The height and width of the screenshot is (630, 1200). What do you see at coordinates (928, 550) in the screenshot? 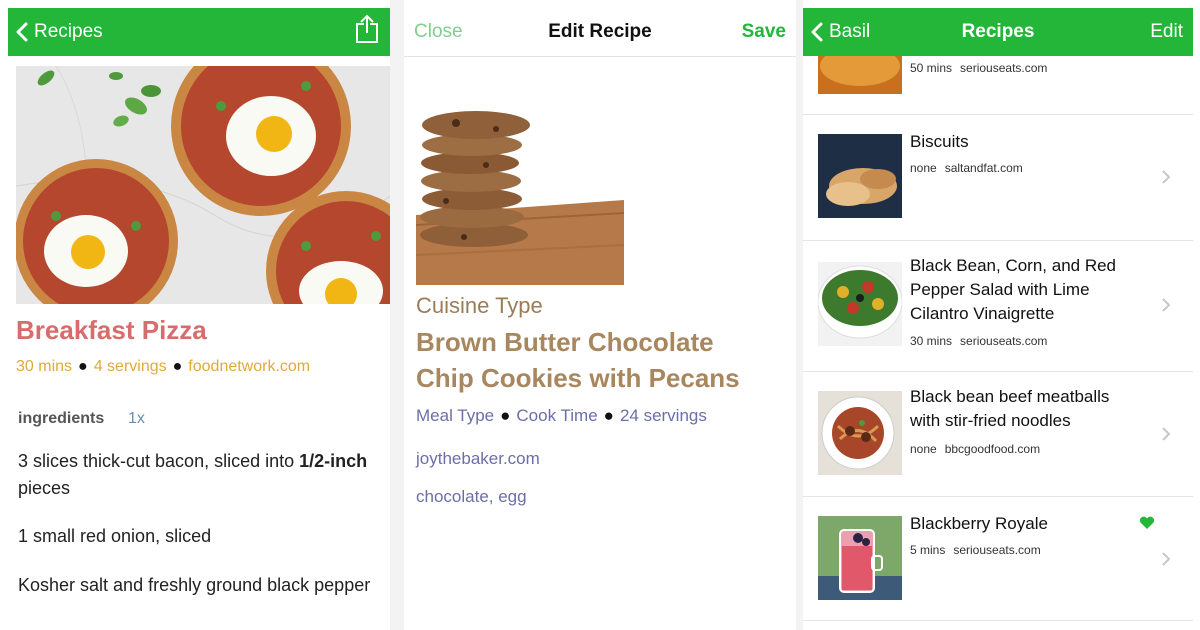
I see `recipe-time: 5 mins` at bounding box center [928, 550].